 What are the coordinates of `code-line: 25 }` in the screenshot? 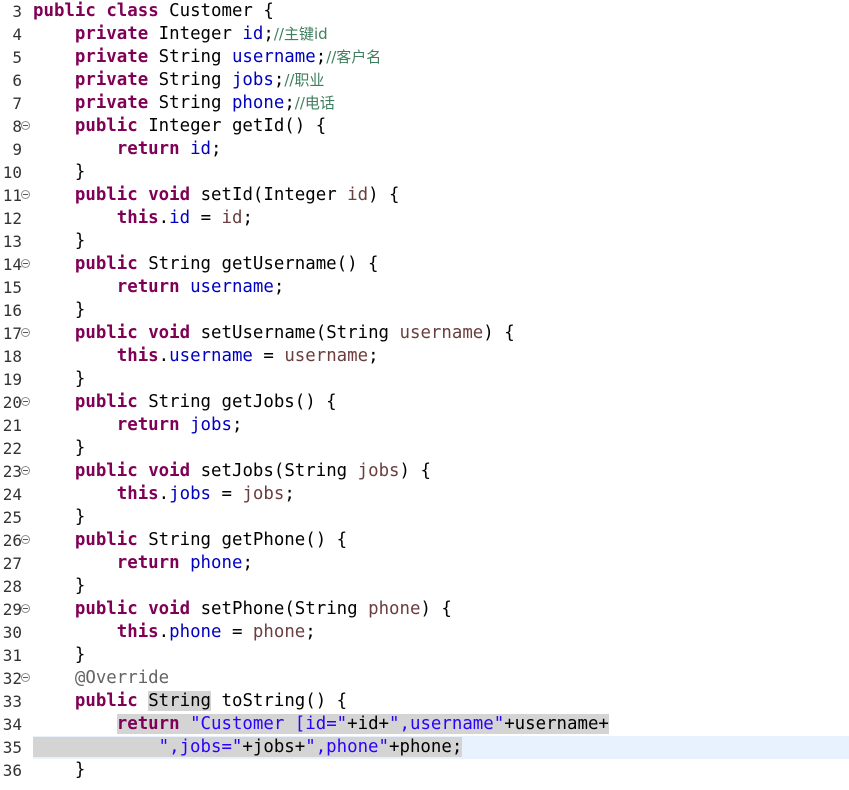 It's located at (424, 517).